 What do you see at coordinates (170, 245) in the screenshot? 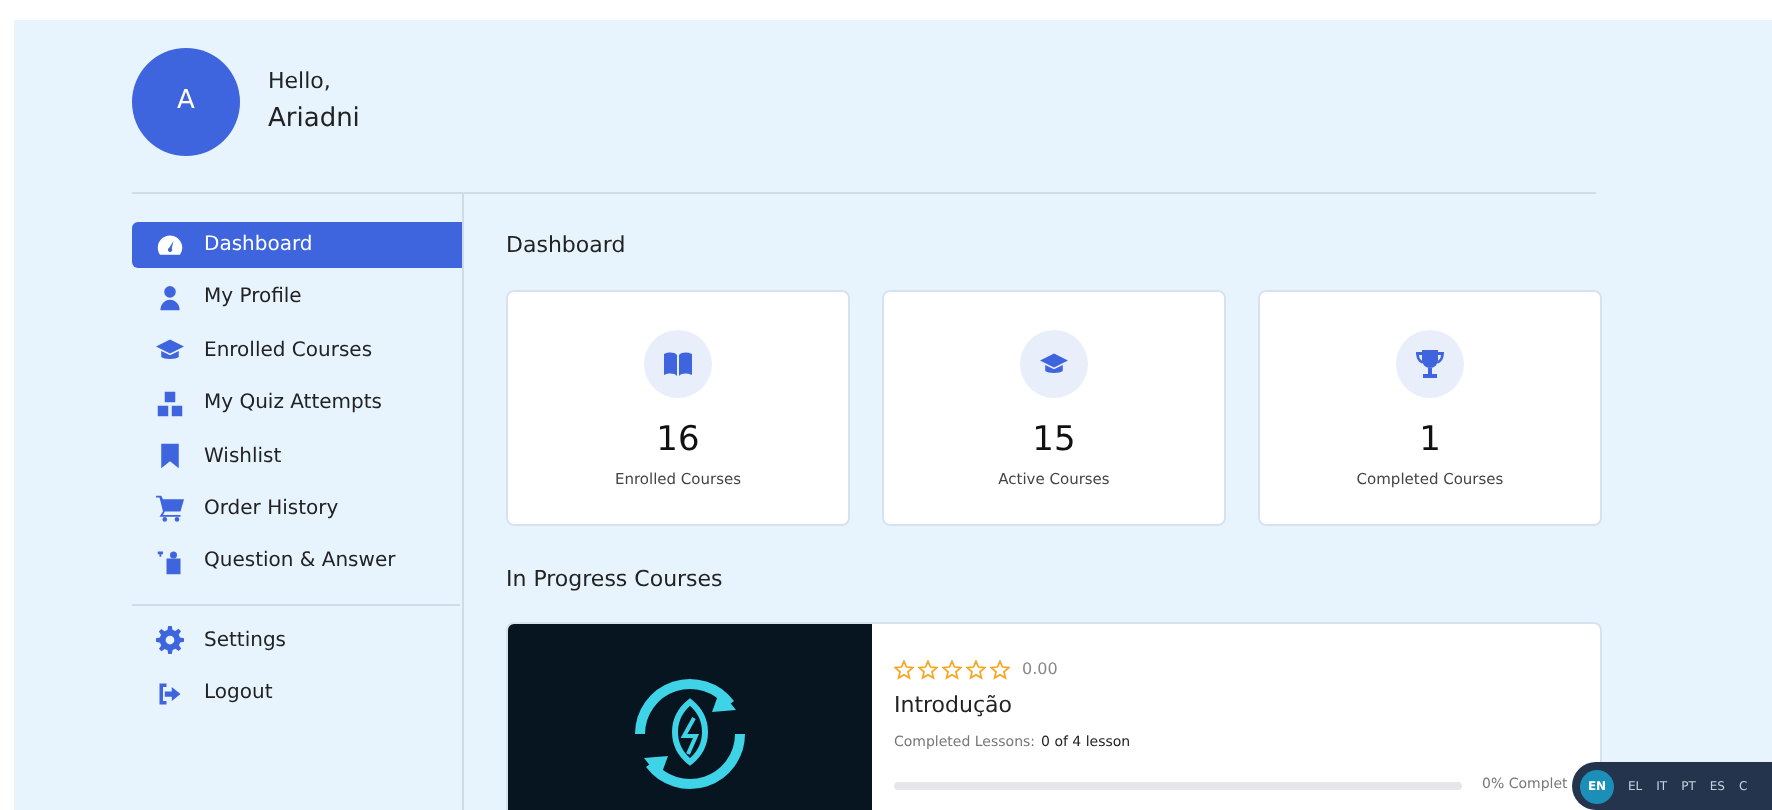
I see `gauge-icon` at bounding box center [170, 245].